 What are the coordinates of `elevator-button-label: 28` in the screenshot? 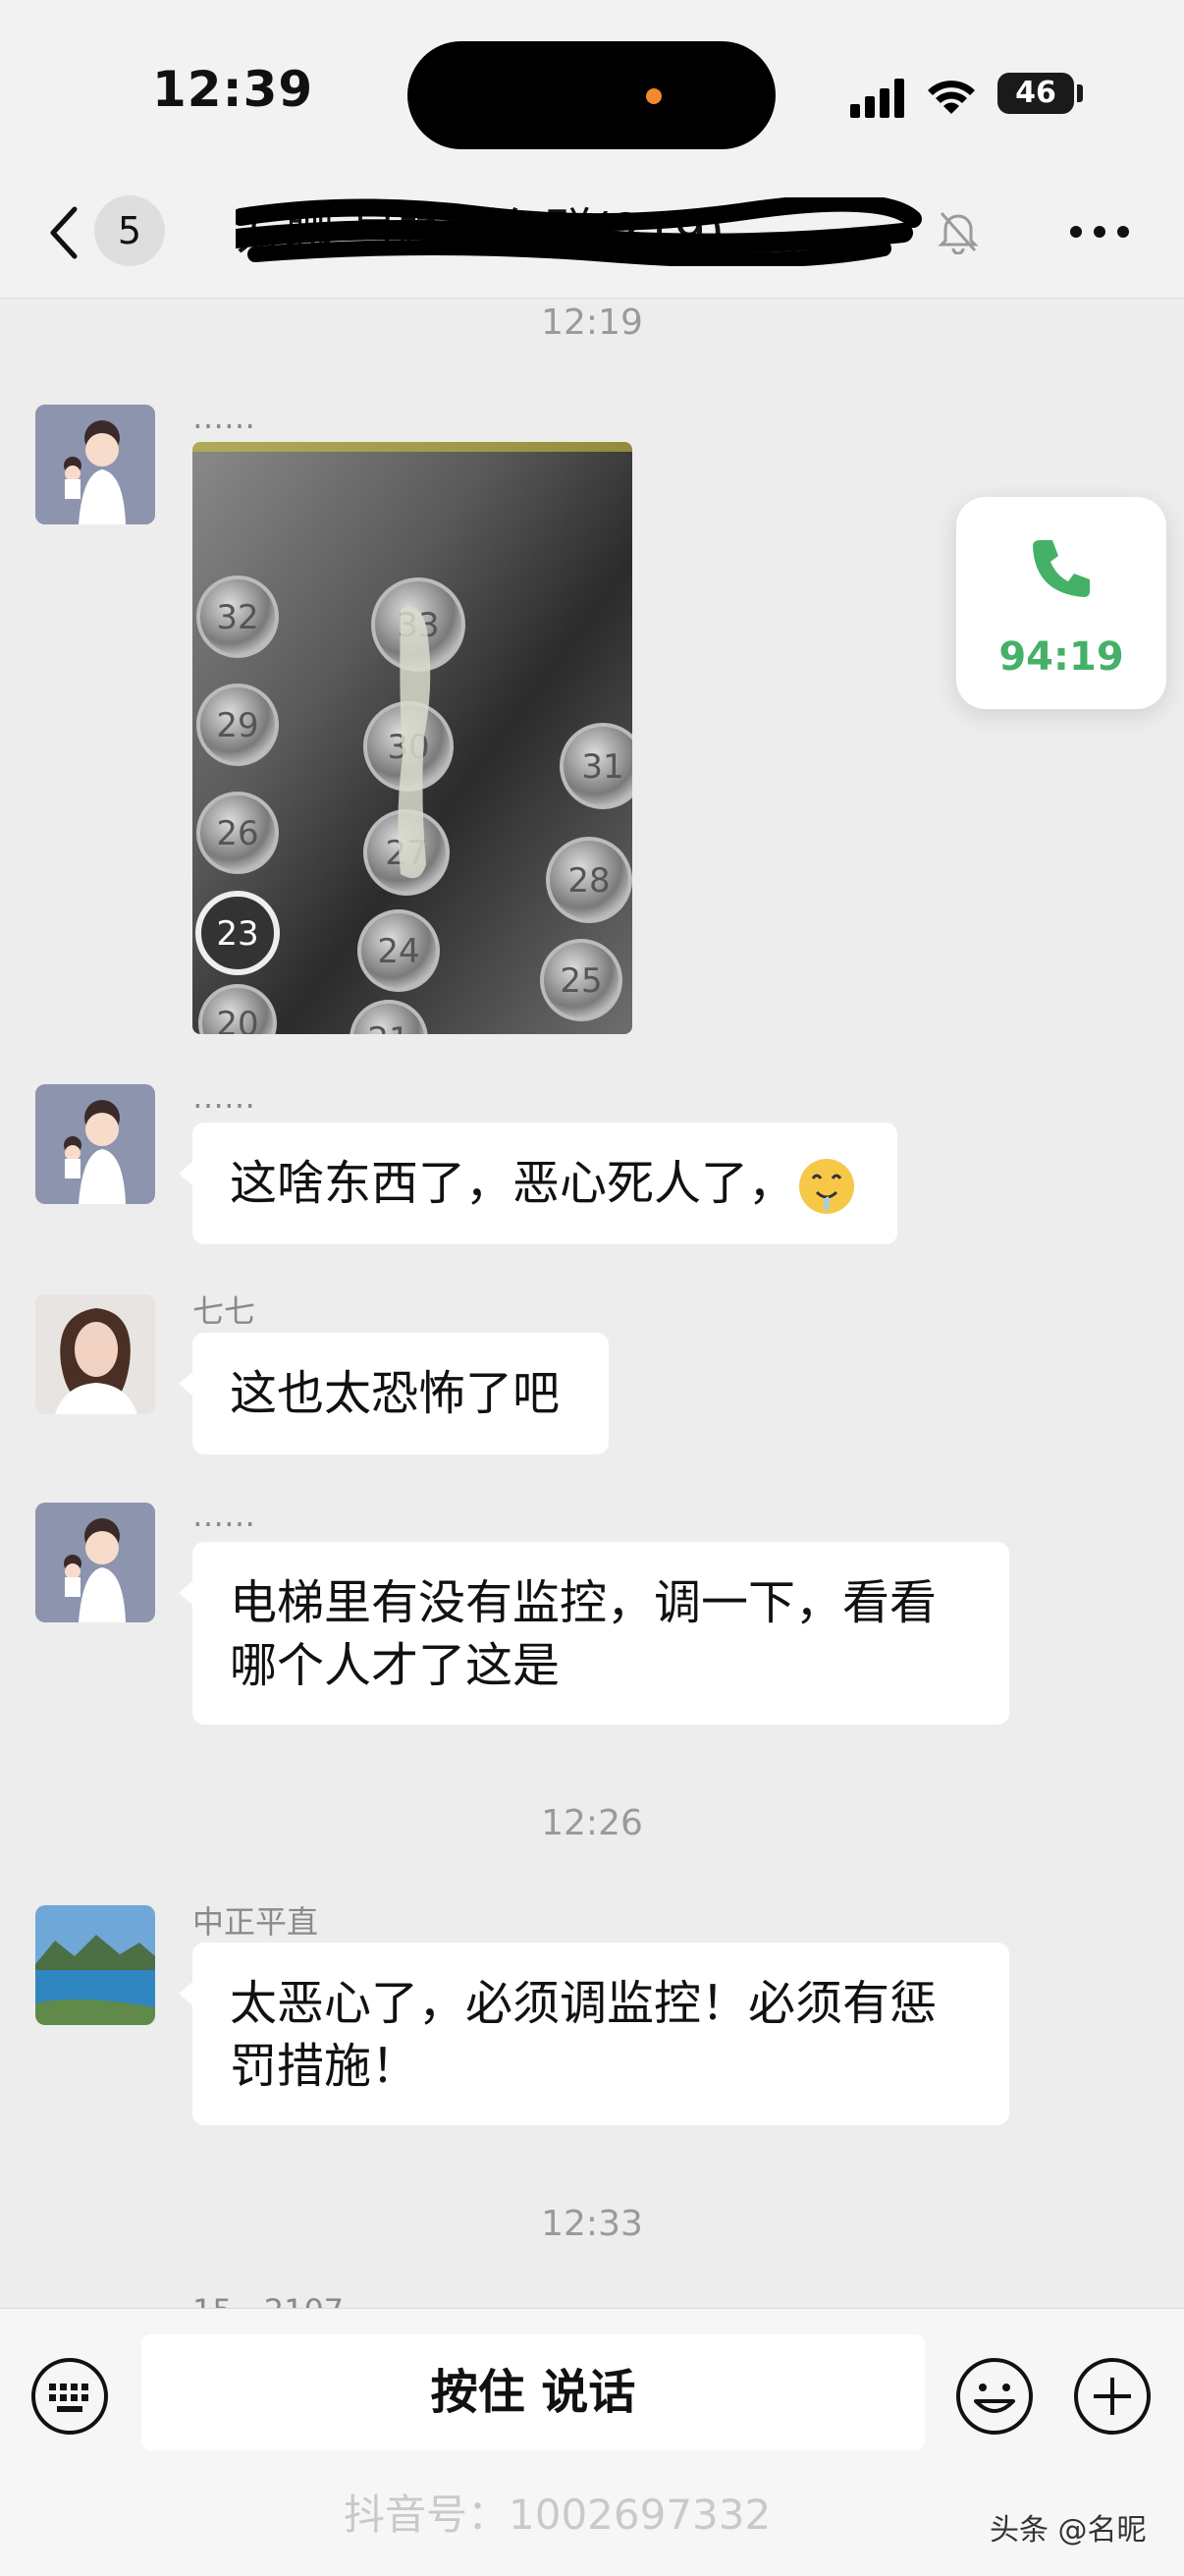 It's located at (588, 881).